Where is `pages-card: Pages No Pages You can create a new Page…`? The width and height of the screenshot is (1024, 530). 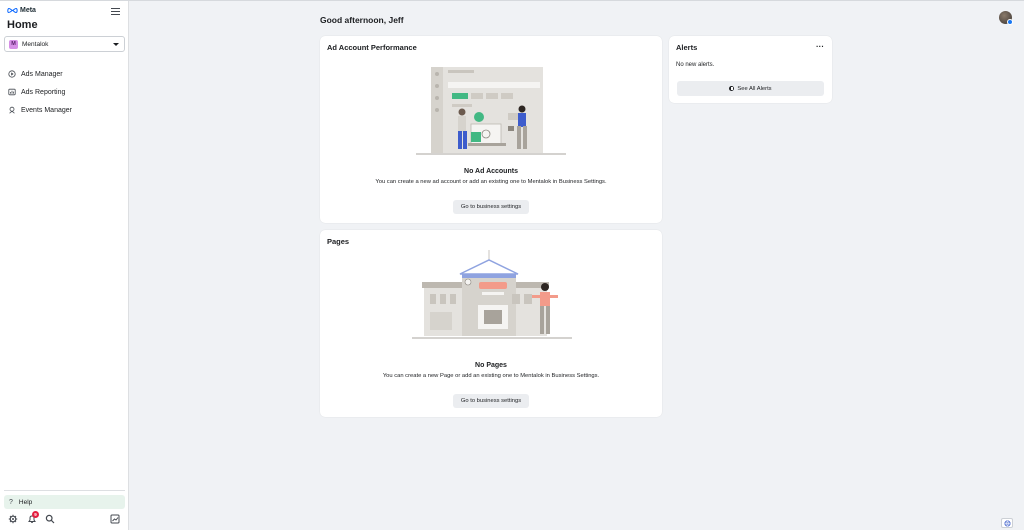 pages-card: Pages No Pages You can create a new Page… is located at coordinates (491, 323).